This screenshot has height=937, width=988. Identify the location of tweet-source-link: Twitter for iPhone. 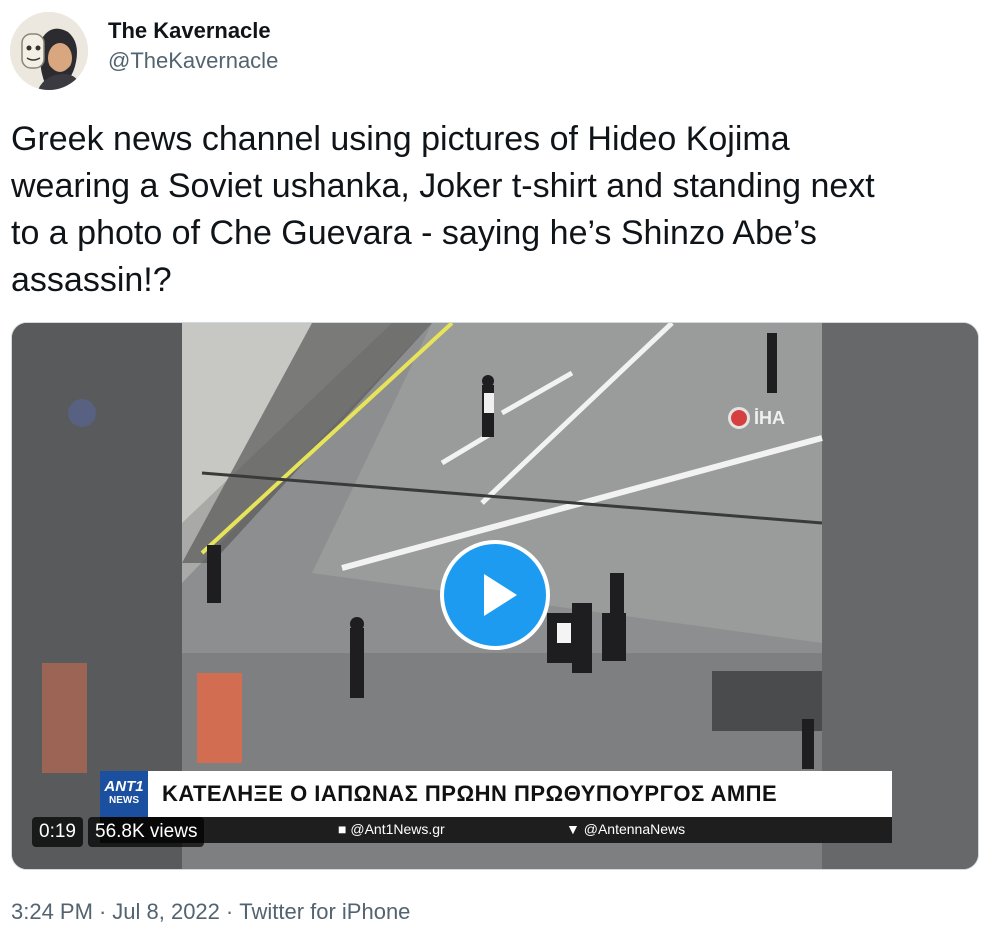
(324, 911).